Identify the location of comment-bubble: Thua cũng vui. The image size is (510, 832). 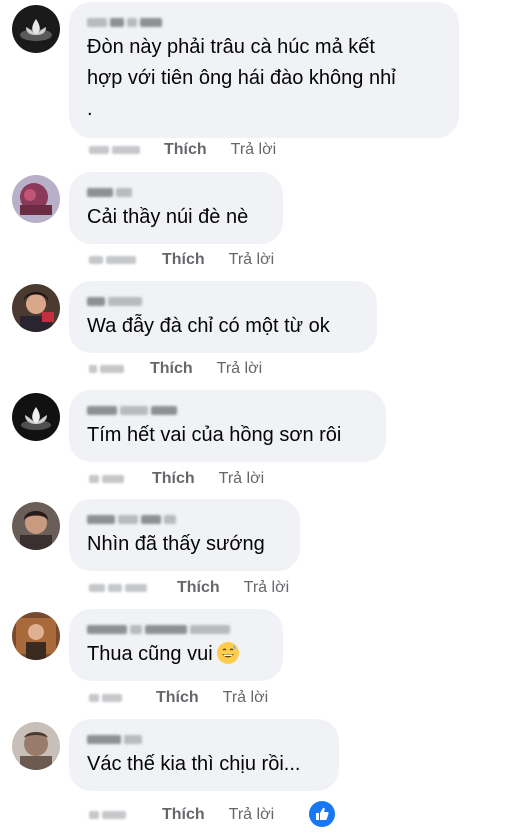
(176, 645).